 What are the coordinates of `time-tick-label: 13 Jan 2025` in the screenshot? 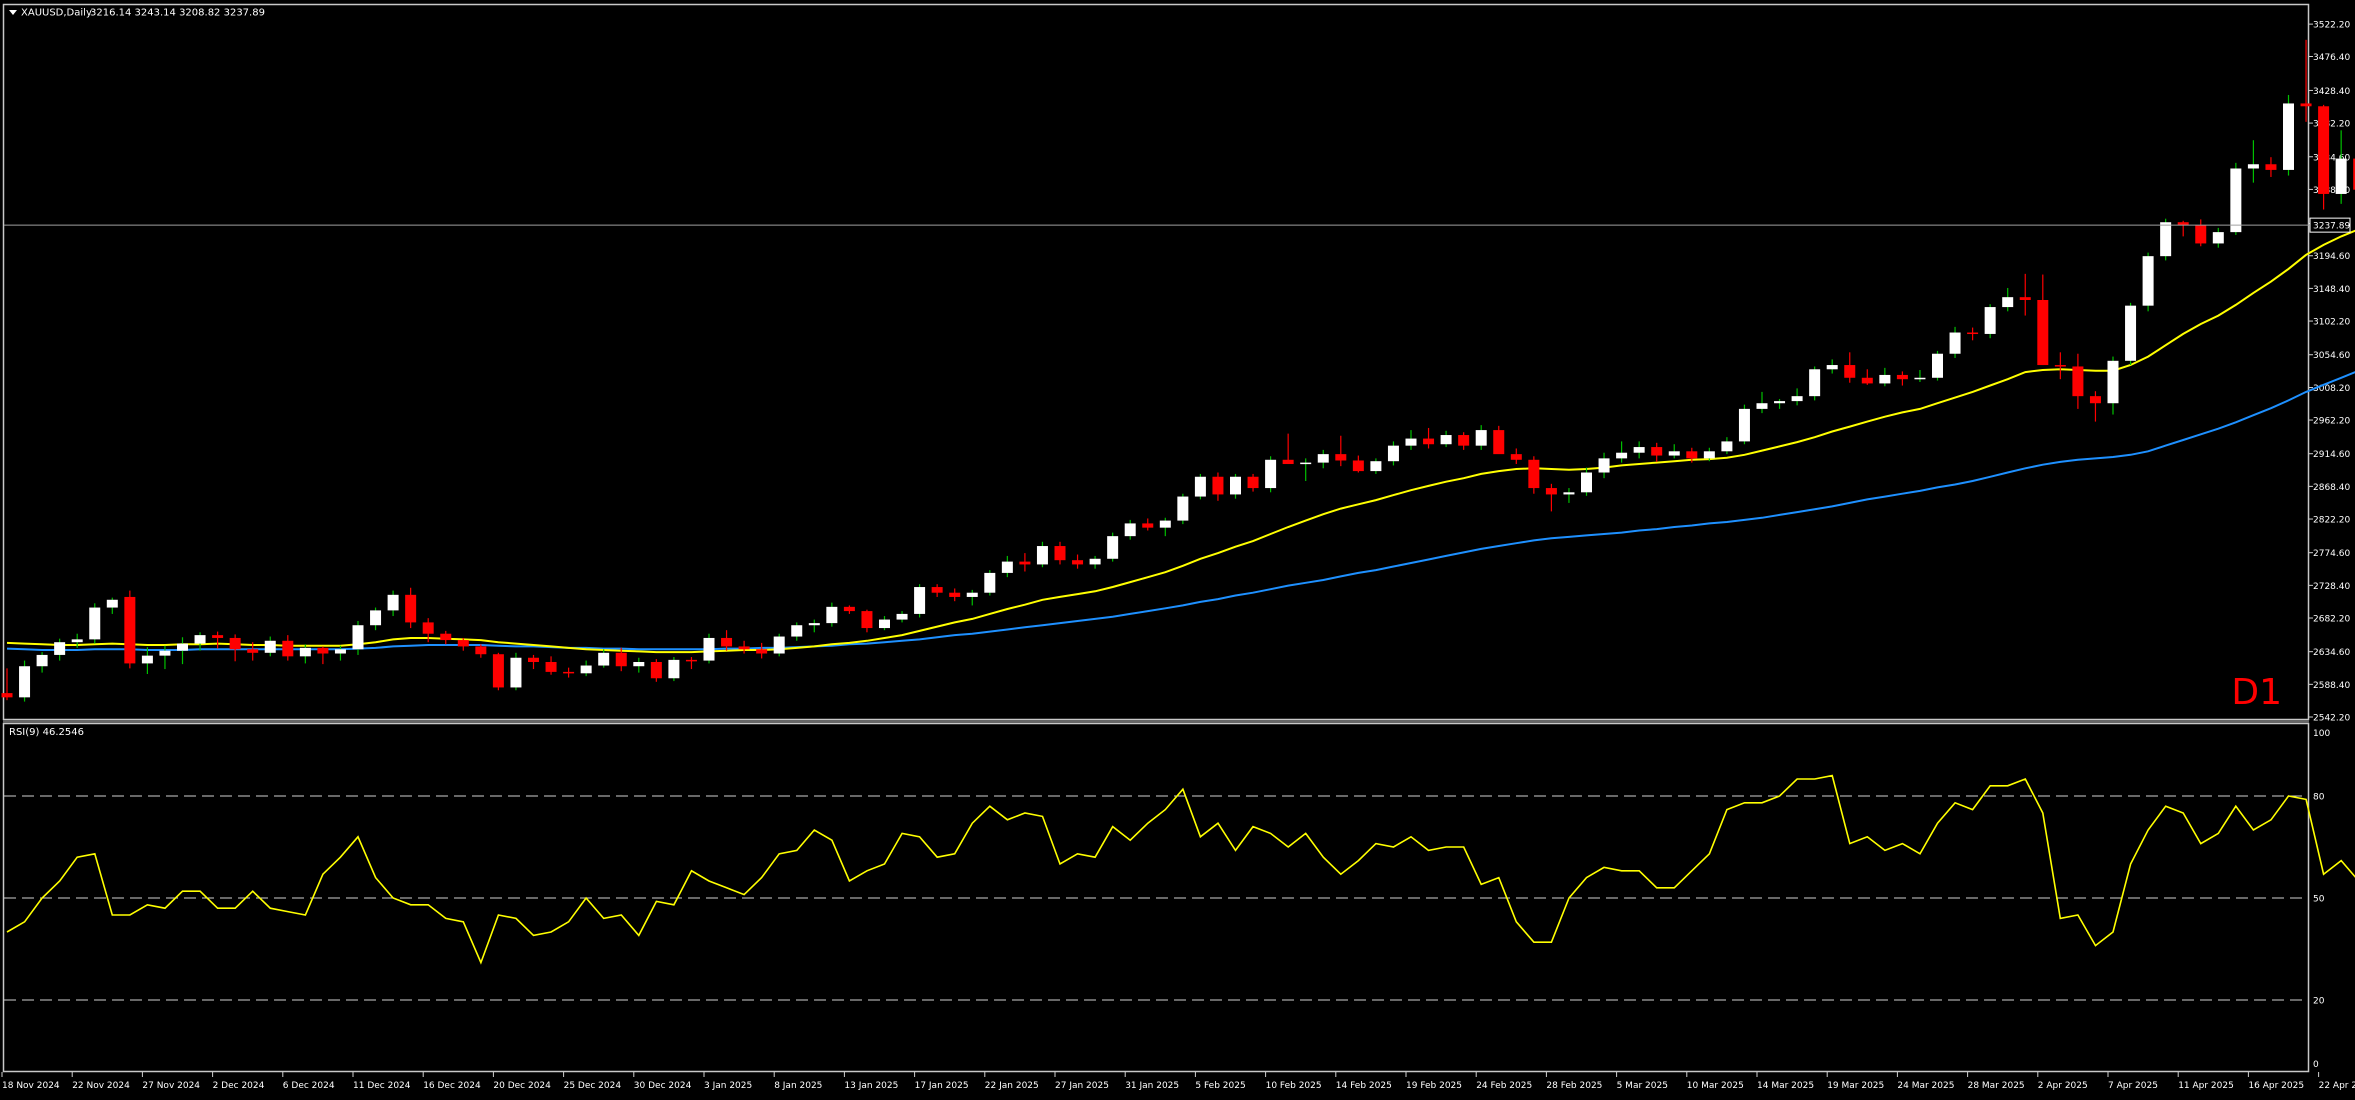 It's located at (871, 1086).